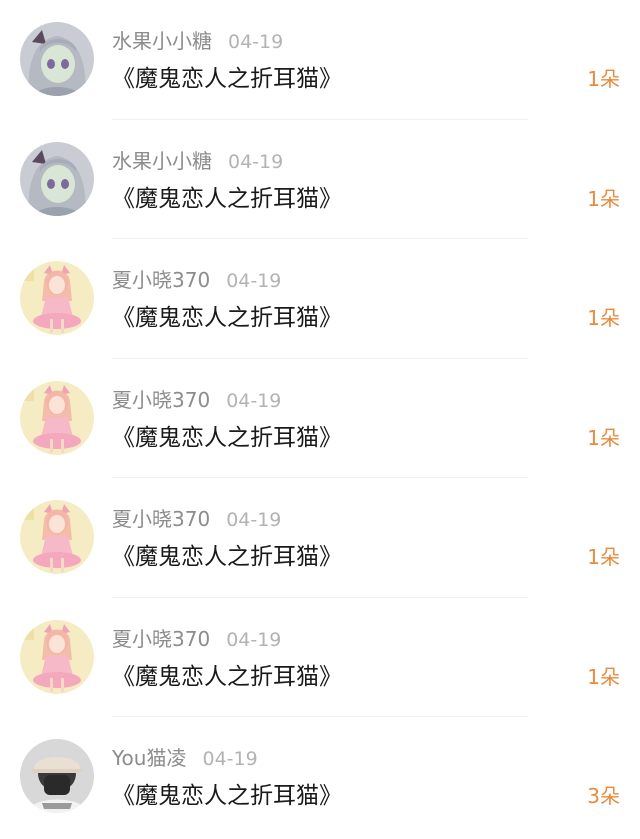  I want to click on username: You猫凌, so click(149, 758).